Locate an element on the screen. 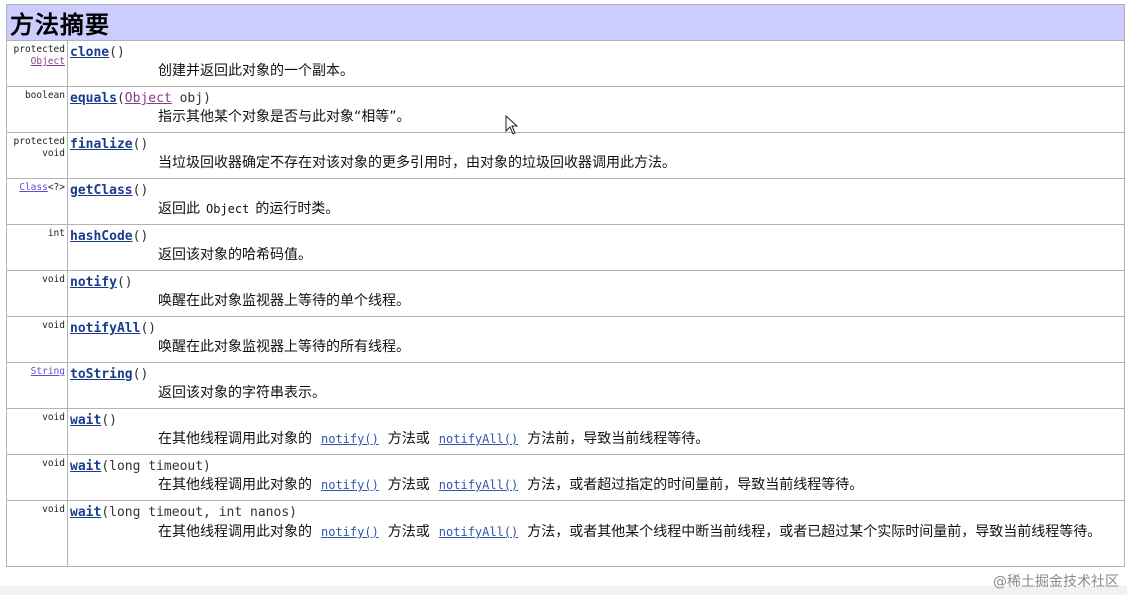 This screenshot has width=1127, height=595. signature-cell: clone() 创建并返回此对象的一个副本。 is located at coordinates (596, 63).